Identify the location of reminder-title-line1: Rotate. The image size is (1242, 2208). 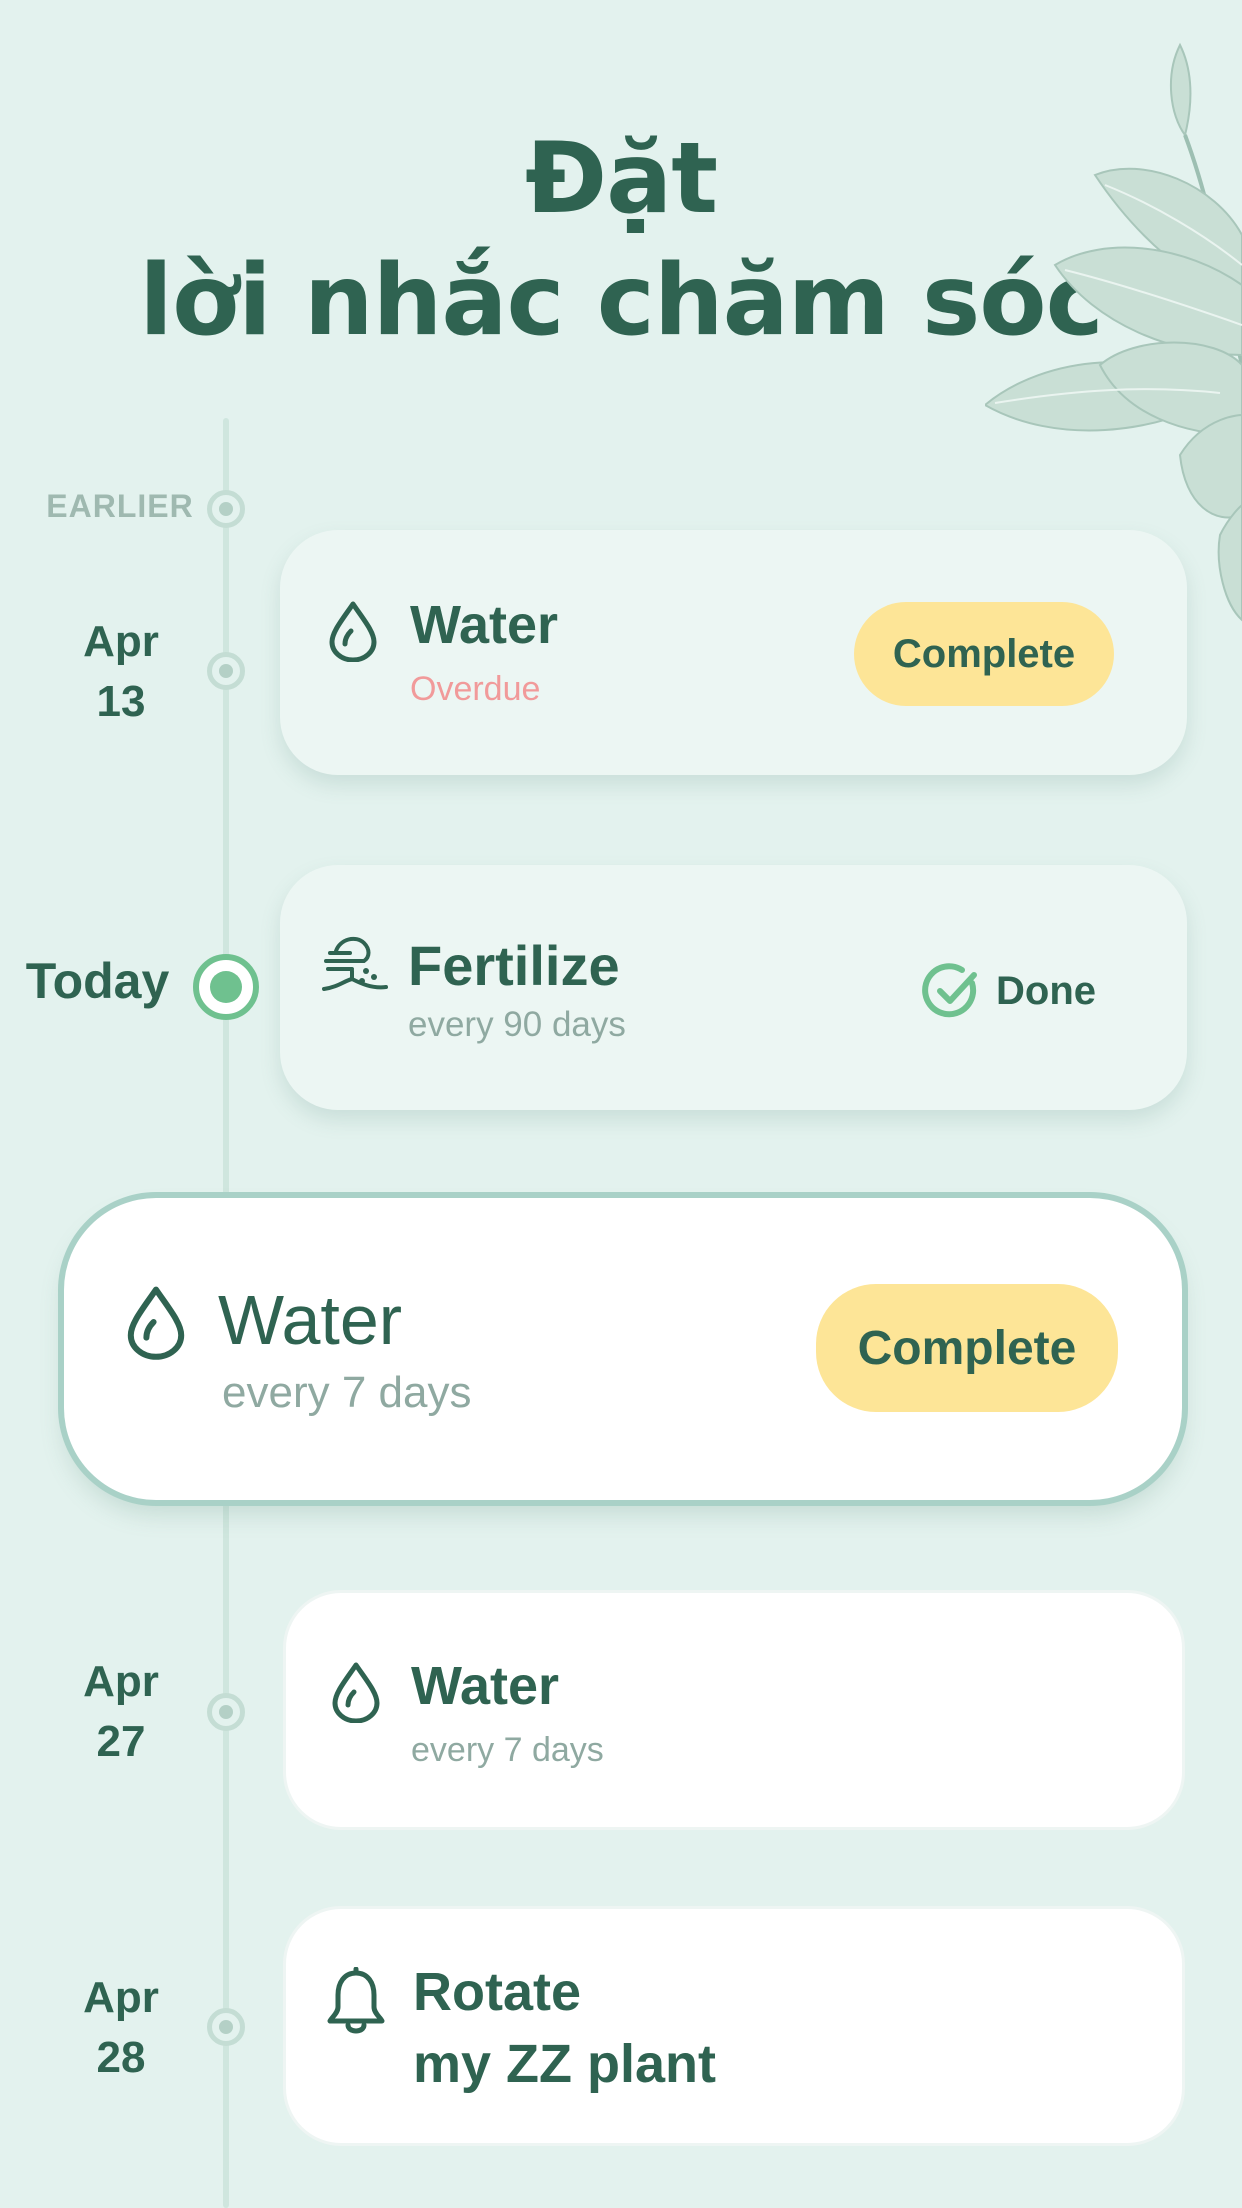
(497, 1992).